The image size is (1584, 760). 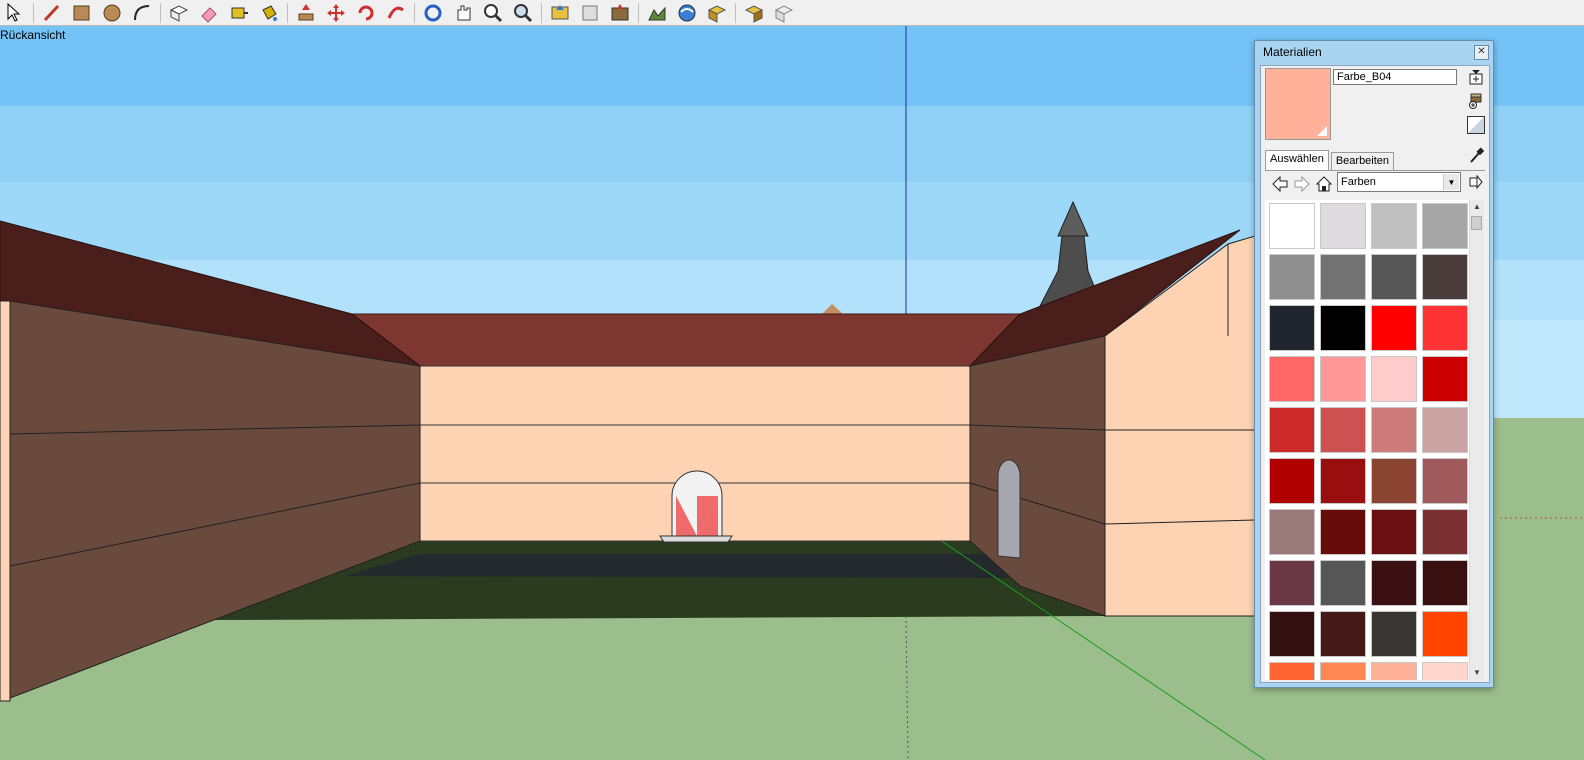 I want to click on share-component-icon, so click(x=754, y=12).